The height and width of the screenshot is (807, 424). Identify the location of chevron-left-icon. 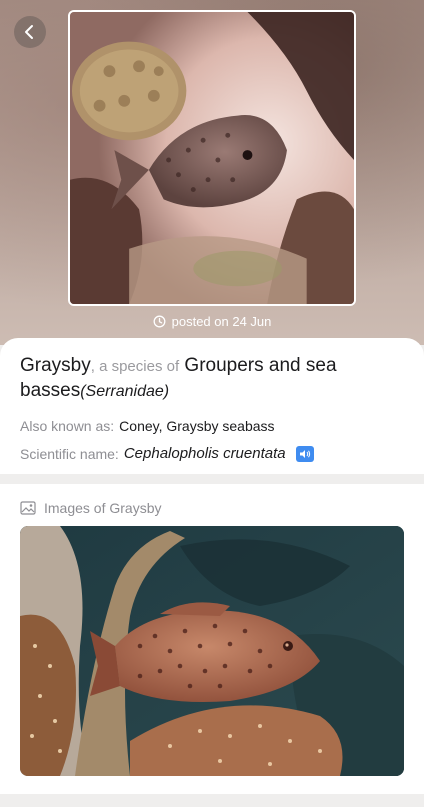
(29, 32).